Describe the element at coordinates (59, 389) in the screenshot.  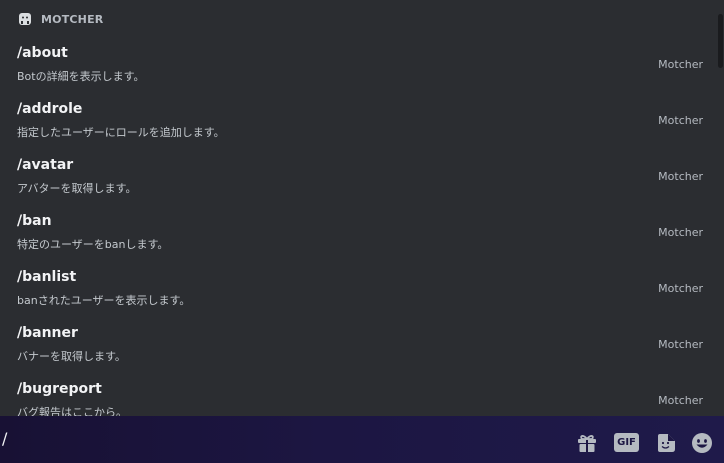
I see `command-name: /bugreport` at that location.